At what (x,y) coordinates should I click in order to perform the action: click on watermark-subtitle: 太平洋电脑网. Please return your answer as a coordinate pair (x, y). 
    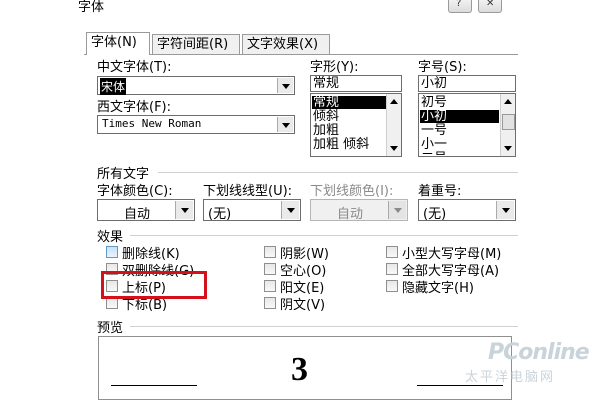
    Looking at the image, I should click on (510, 377).